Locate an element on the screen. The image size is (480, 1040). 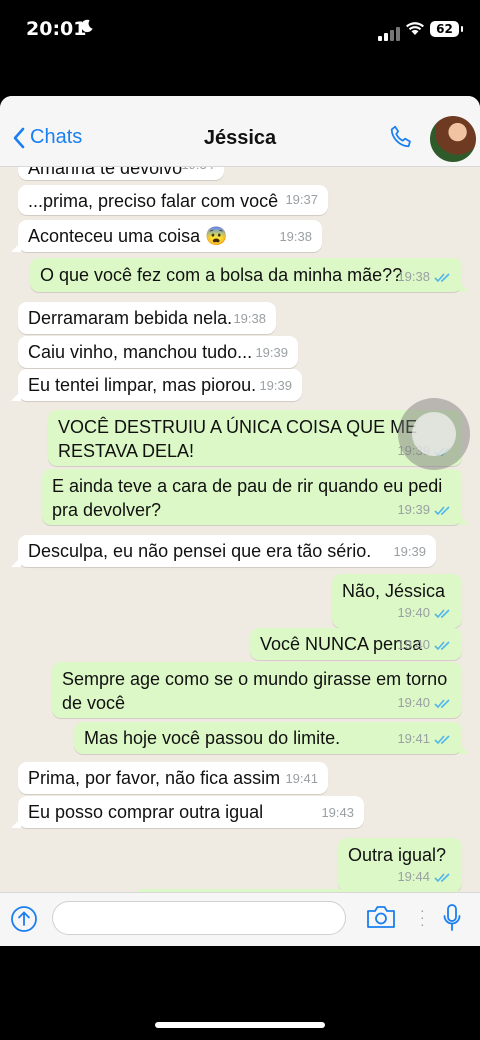
message-outgoing: Mas hoje você passou do limite. 19:41 is located at coordinates (271, 738).